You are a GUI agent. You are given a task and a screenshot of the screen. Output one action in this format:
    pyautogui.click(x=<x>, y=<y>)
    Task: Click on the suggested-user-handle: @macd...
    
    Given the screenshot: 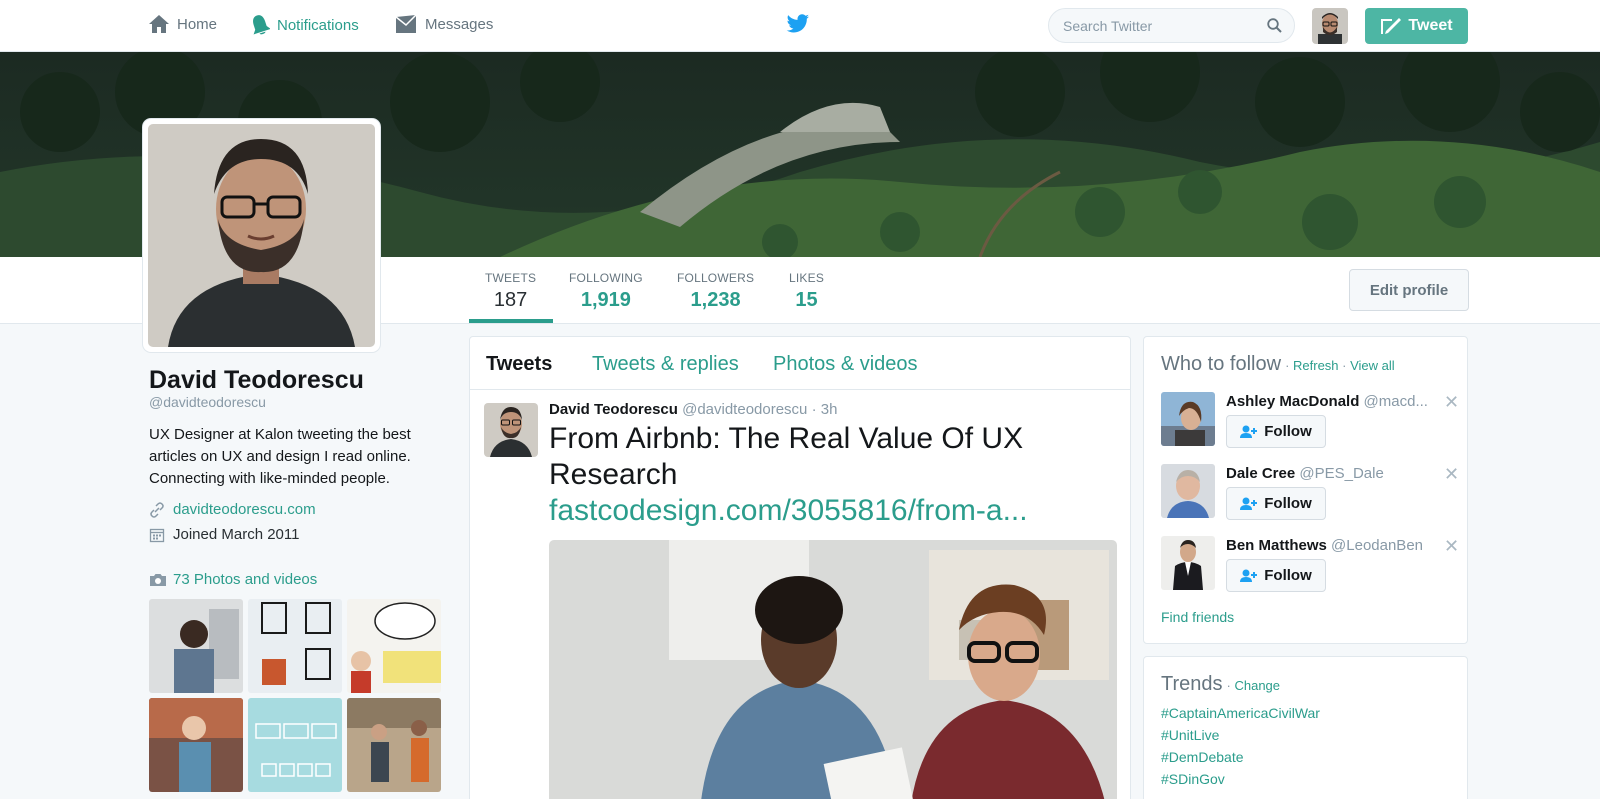 What is the action you would take?
    pyautogui.click(x=1395, y=401)
    